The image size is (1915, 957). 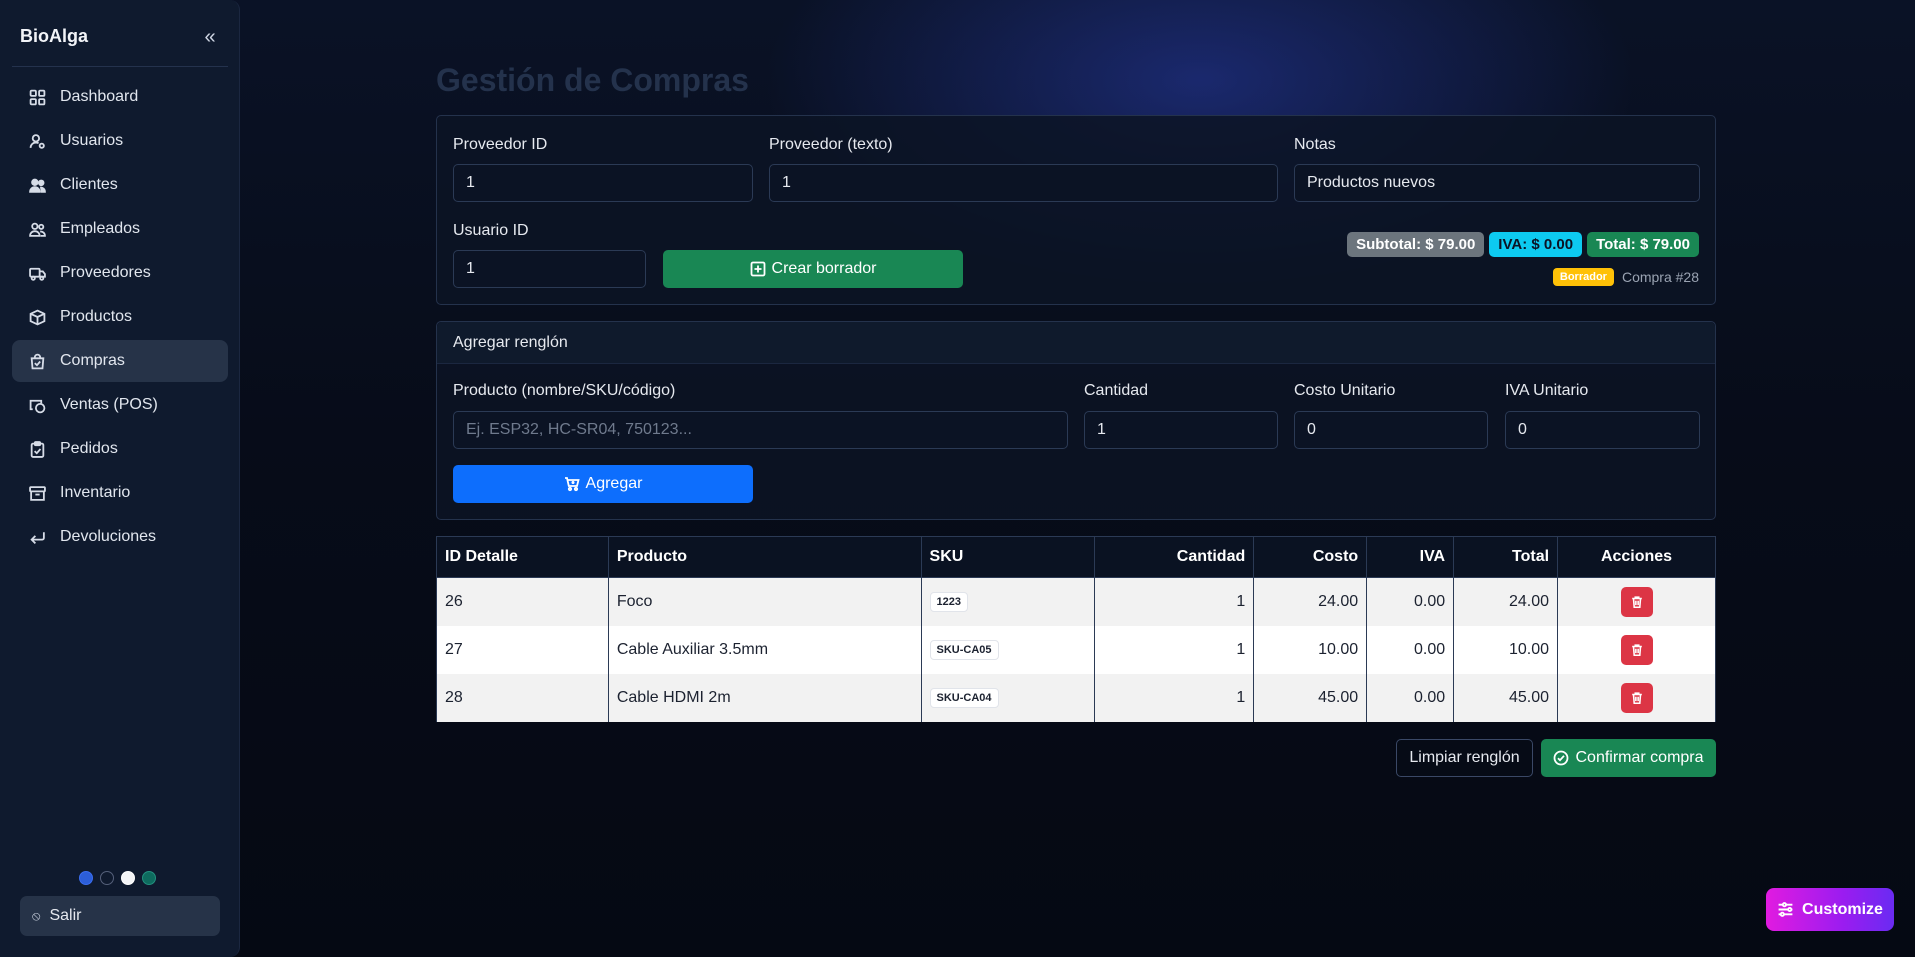 I want to click on sidebar-item-label: Empleados, so click(x=100, y=228).